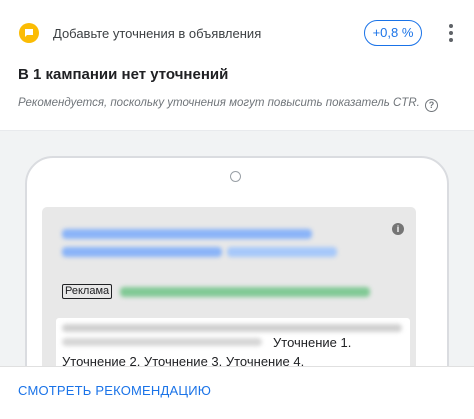 This screenshot has height=419, width=474. What do you see at coordinates (183, 360) in the screenshot?
I see `callouts-line-2: Уточнение 2. Уточнение 3. Уточнение 4.` at bounding box center [183, 360].